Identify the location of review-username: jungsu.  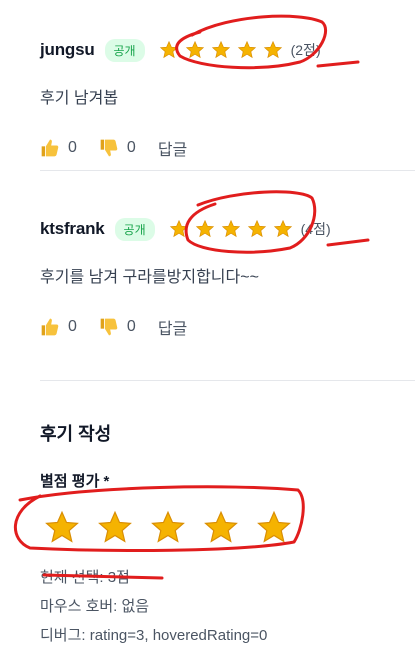
(67, 49).